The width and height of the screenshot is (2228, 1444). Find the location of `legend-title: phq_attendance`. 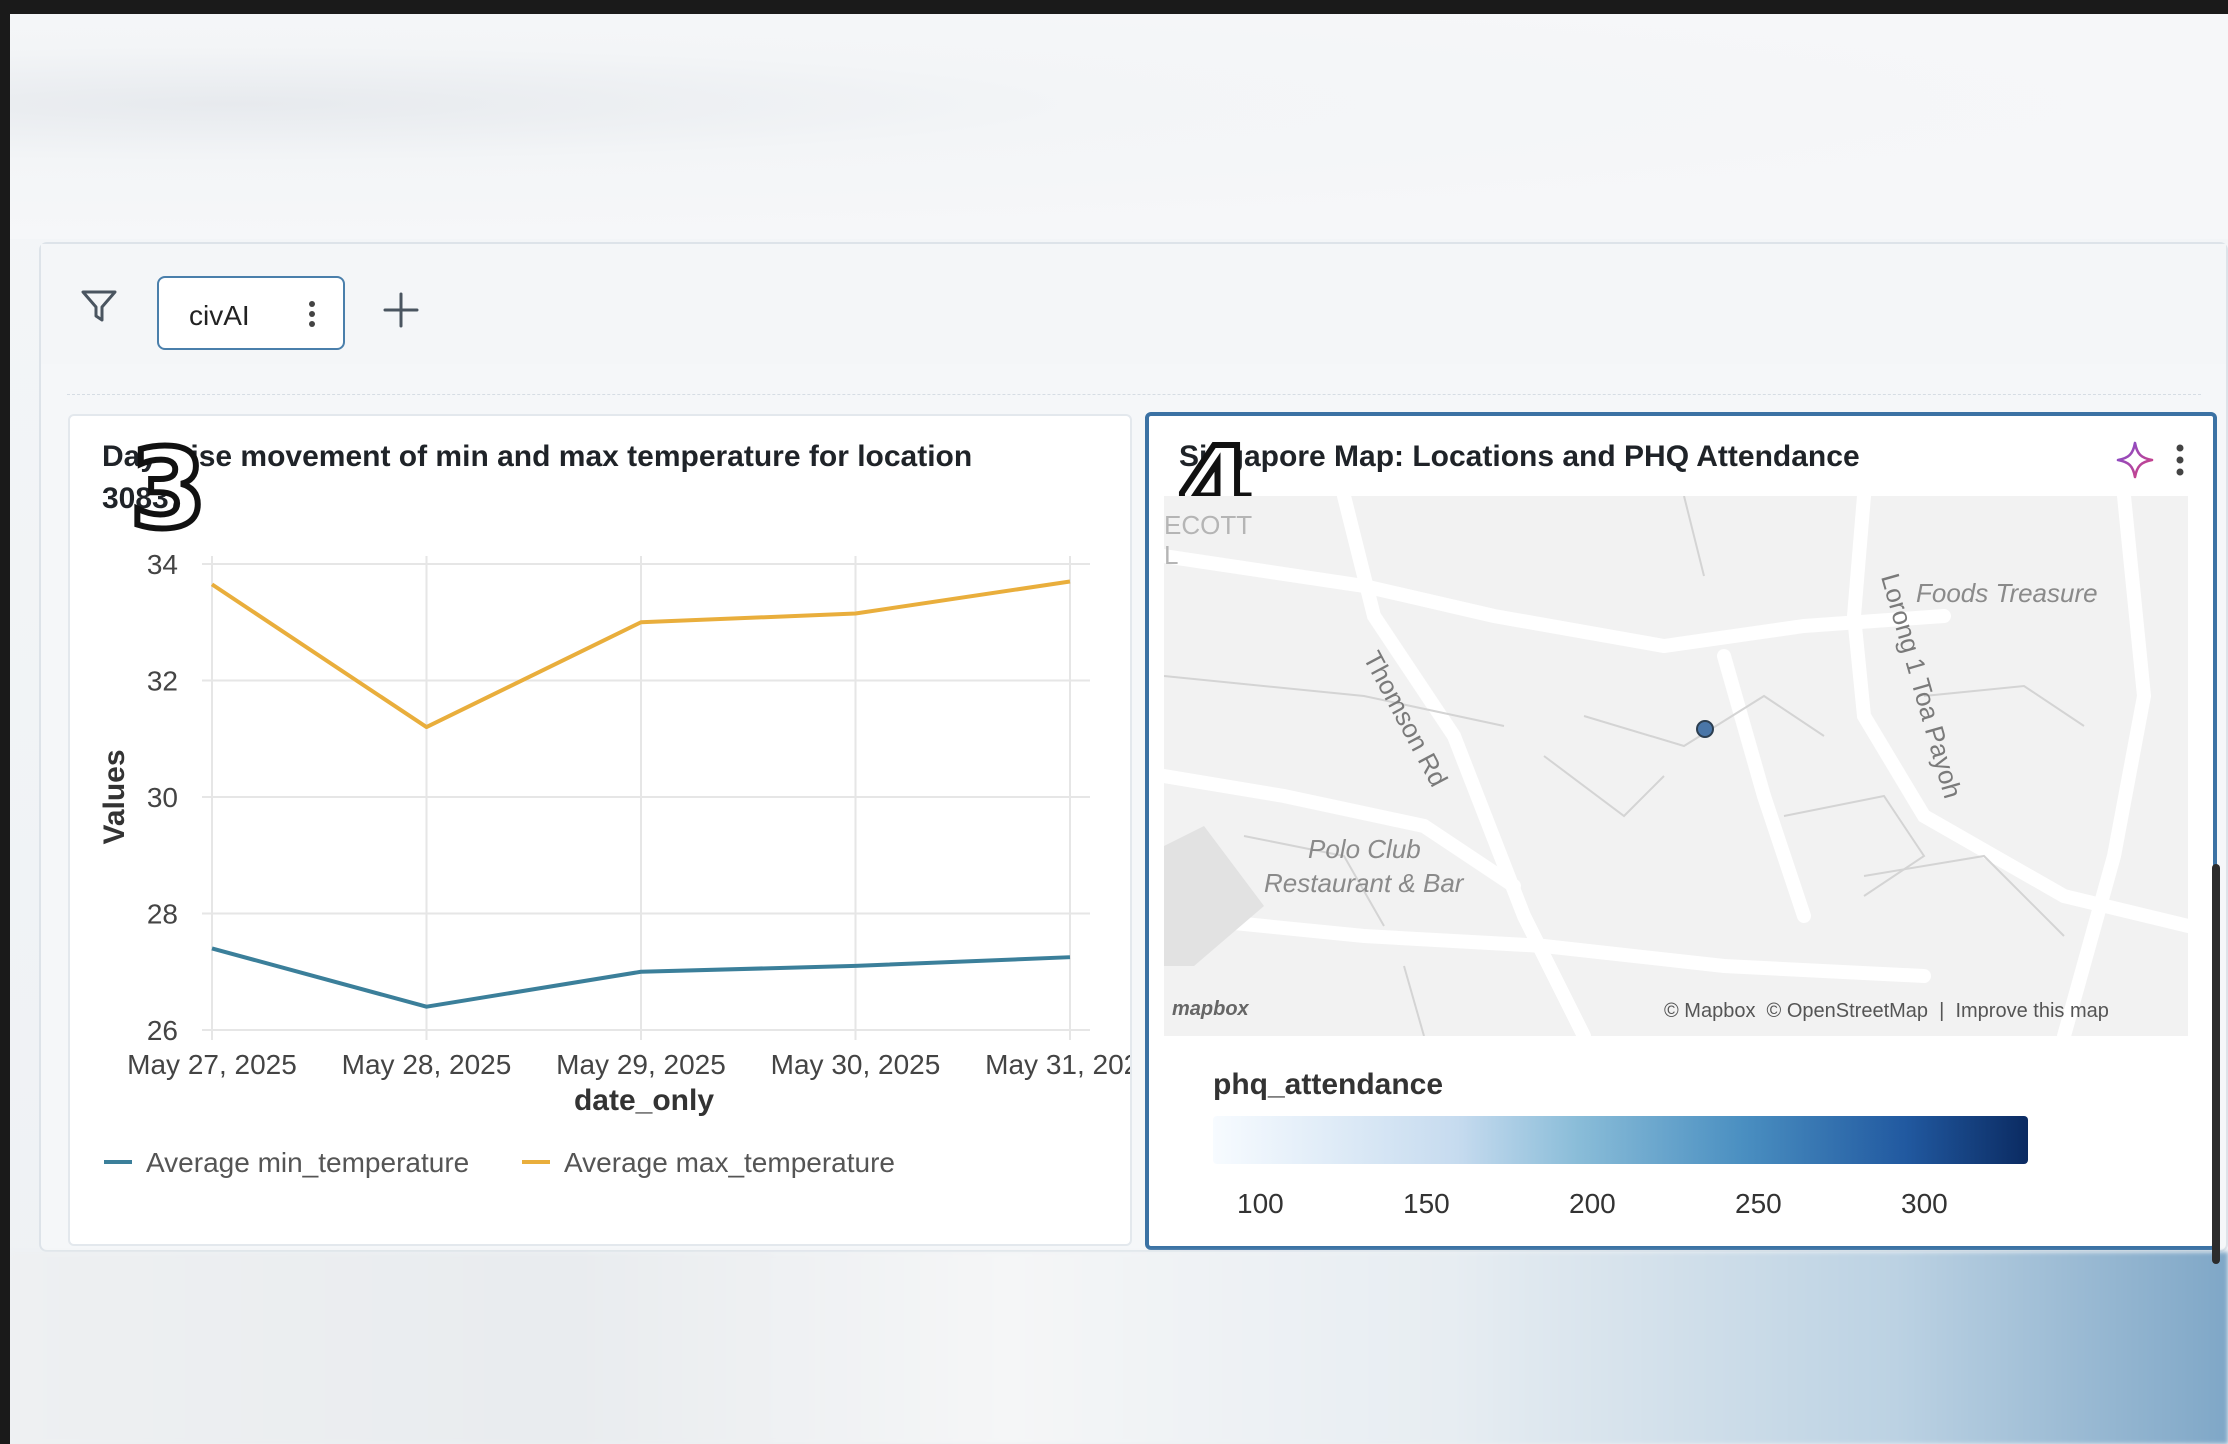

legend-title: phq_attendance is located at coordinates (1328, 1084).